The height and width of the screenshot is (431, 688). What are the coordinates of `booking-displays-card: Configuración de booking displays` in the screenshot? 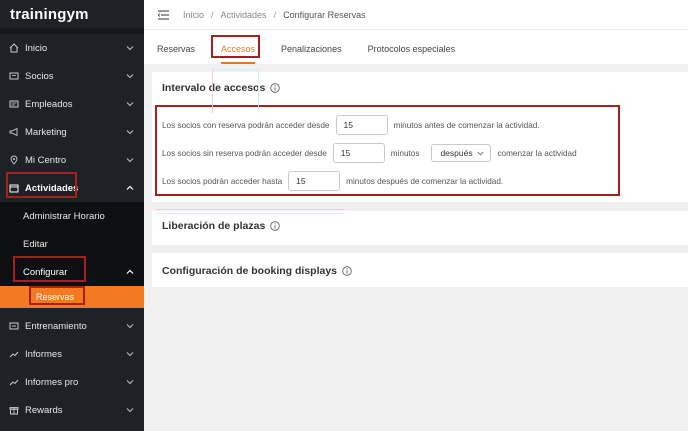 It's located at (420, 270).